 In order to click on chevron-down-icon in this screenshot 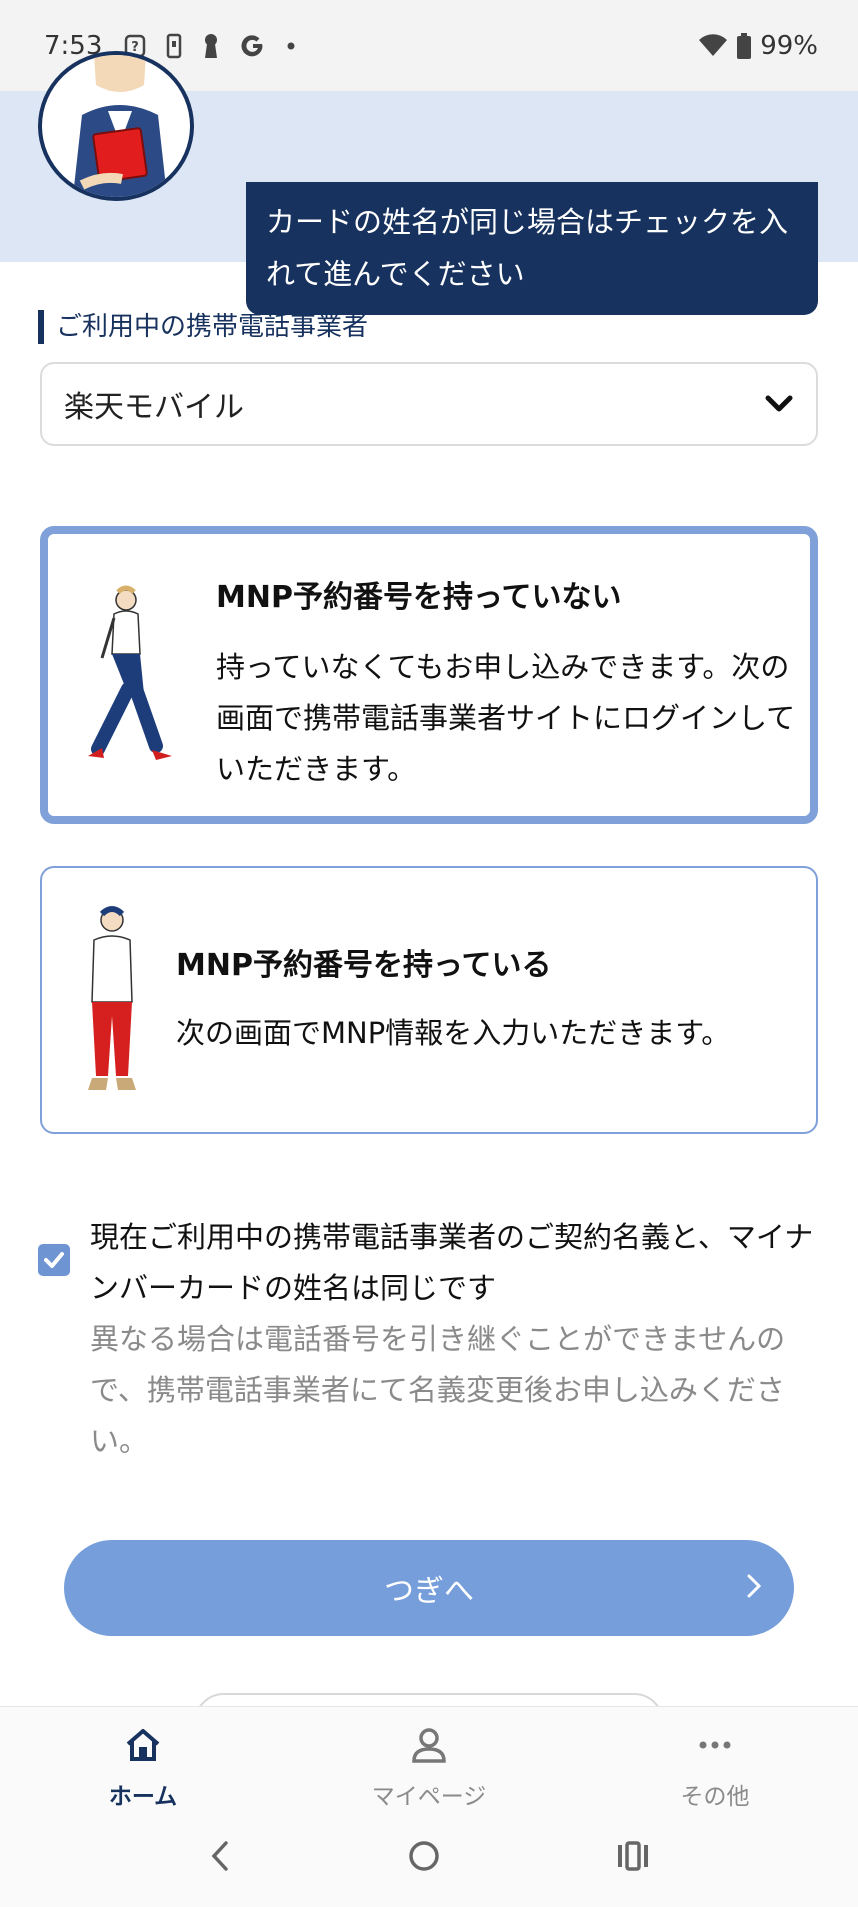, I will do `click(779, 404)`.